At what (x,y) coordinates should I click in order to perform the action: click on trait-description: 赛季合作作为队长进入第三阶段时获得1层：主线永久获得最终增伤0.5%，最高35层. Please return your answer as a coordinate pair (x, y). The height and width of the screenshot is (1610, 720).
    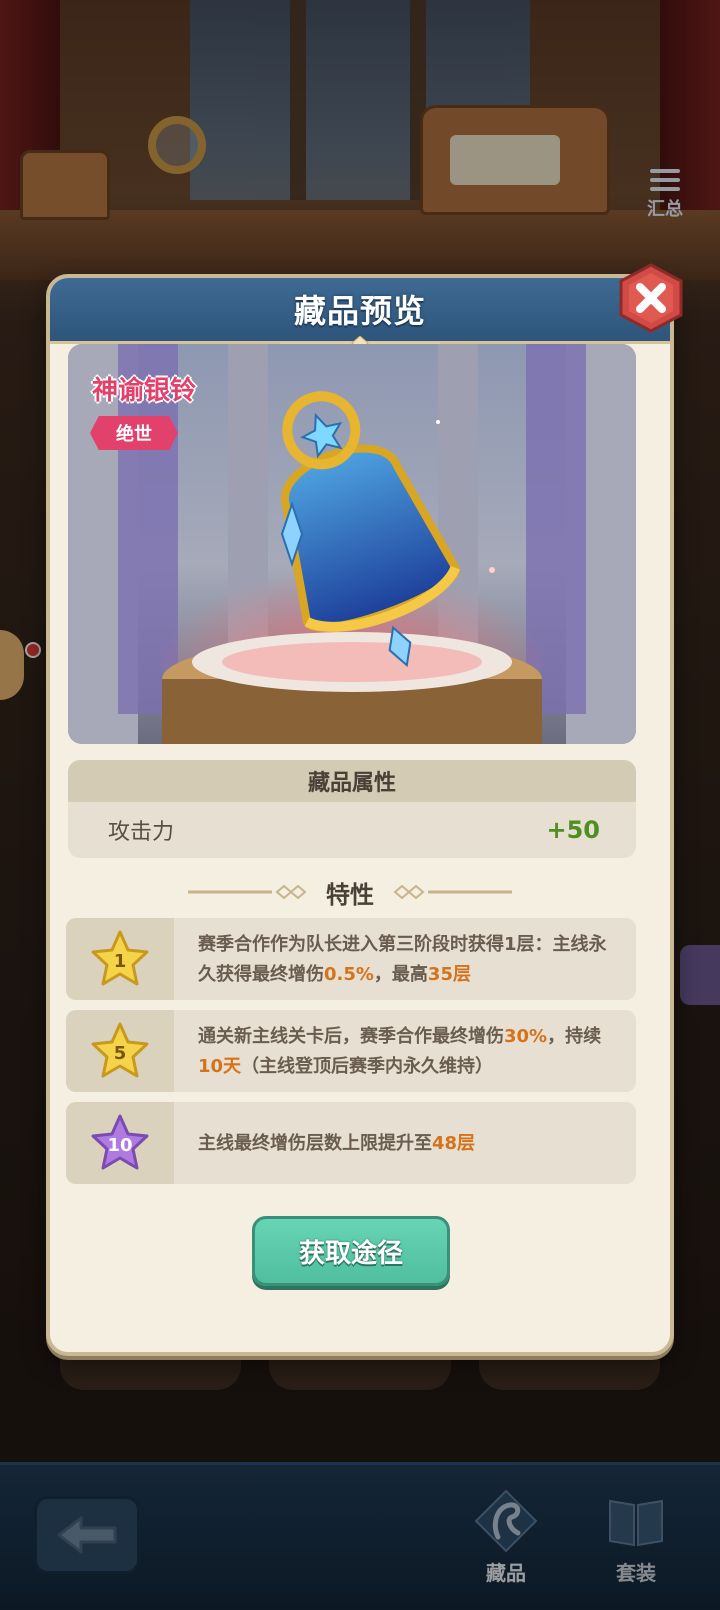
    Looking at the image, I should click on (405, 959).